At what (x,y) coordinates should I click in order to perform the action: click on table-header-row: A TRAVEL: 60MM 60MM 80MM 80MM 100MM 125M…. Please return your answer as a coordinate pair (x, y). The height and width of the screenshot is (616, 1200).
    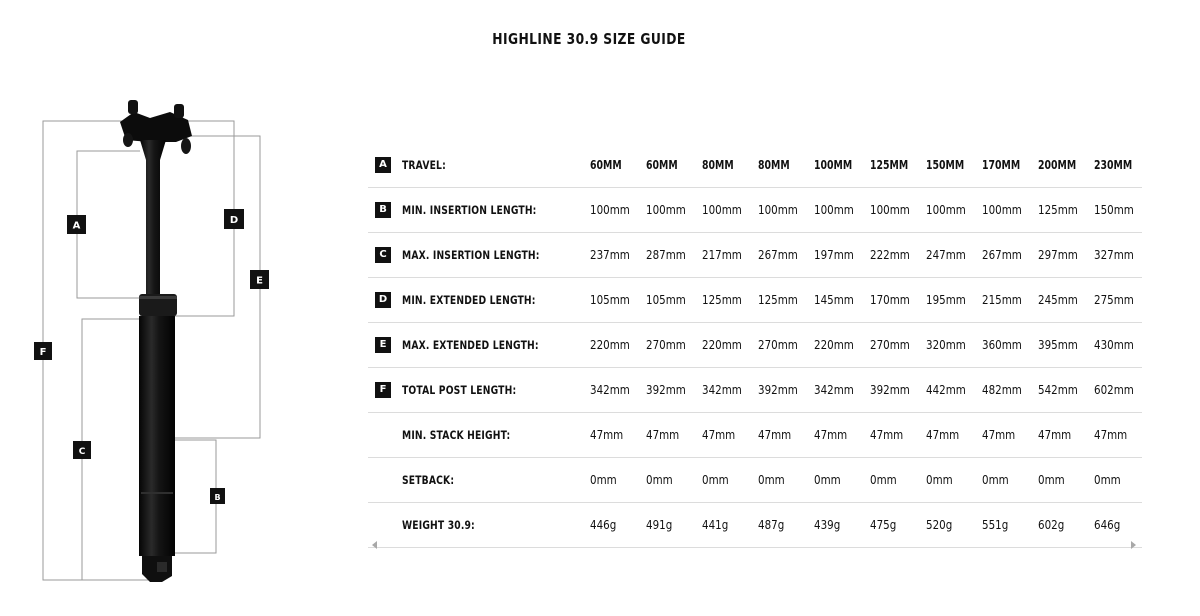
    Looking at the image, I should click on (755, 165).